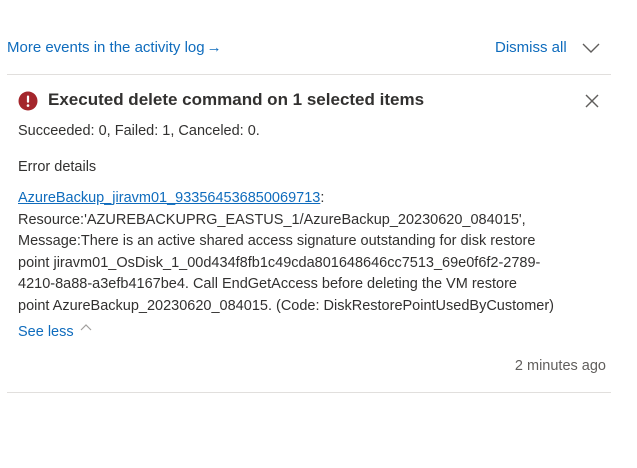  Describe the element at coordinates (28, 101) in the screenshot. I see `error-icon` at that location.